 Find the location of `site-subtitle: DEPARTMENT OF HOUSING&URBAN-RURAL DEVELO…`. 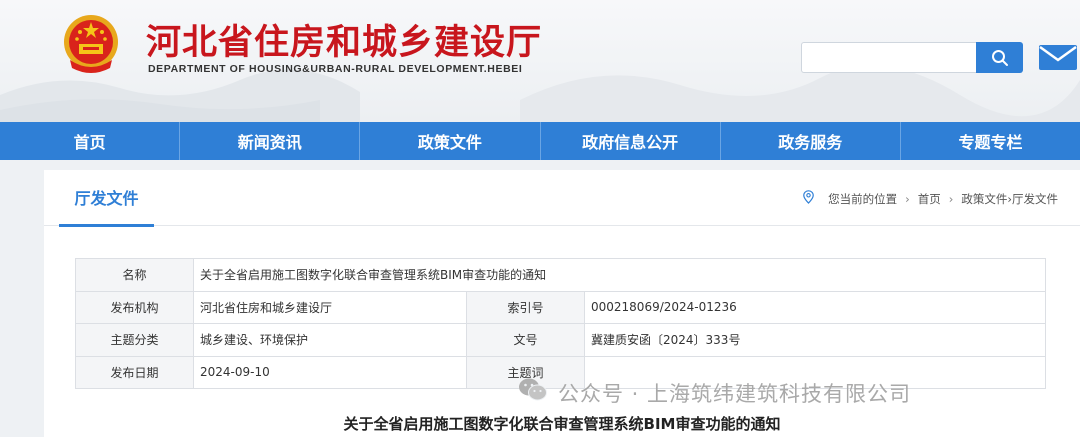

site-subtitle: DEPARTMENT OF HOUSING&URBAN-RURAL DEVELO… is located at coordinates (335, 69).